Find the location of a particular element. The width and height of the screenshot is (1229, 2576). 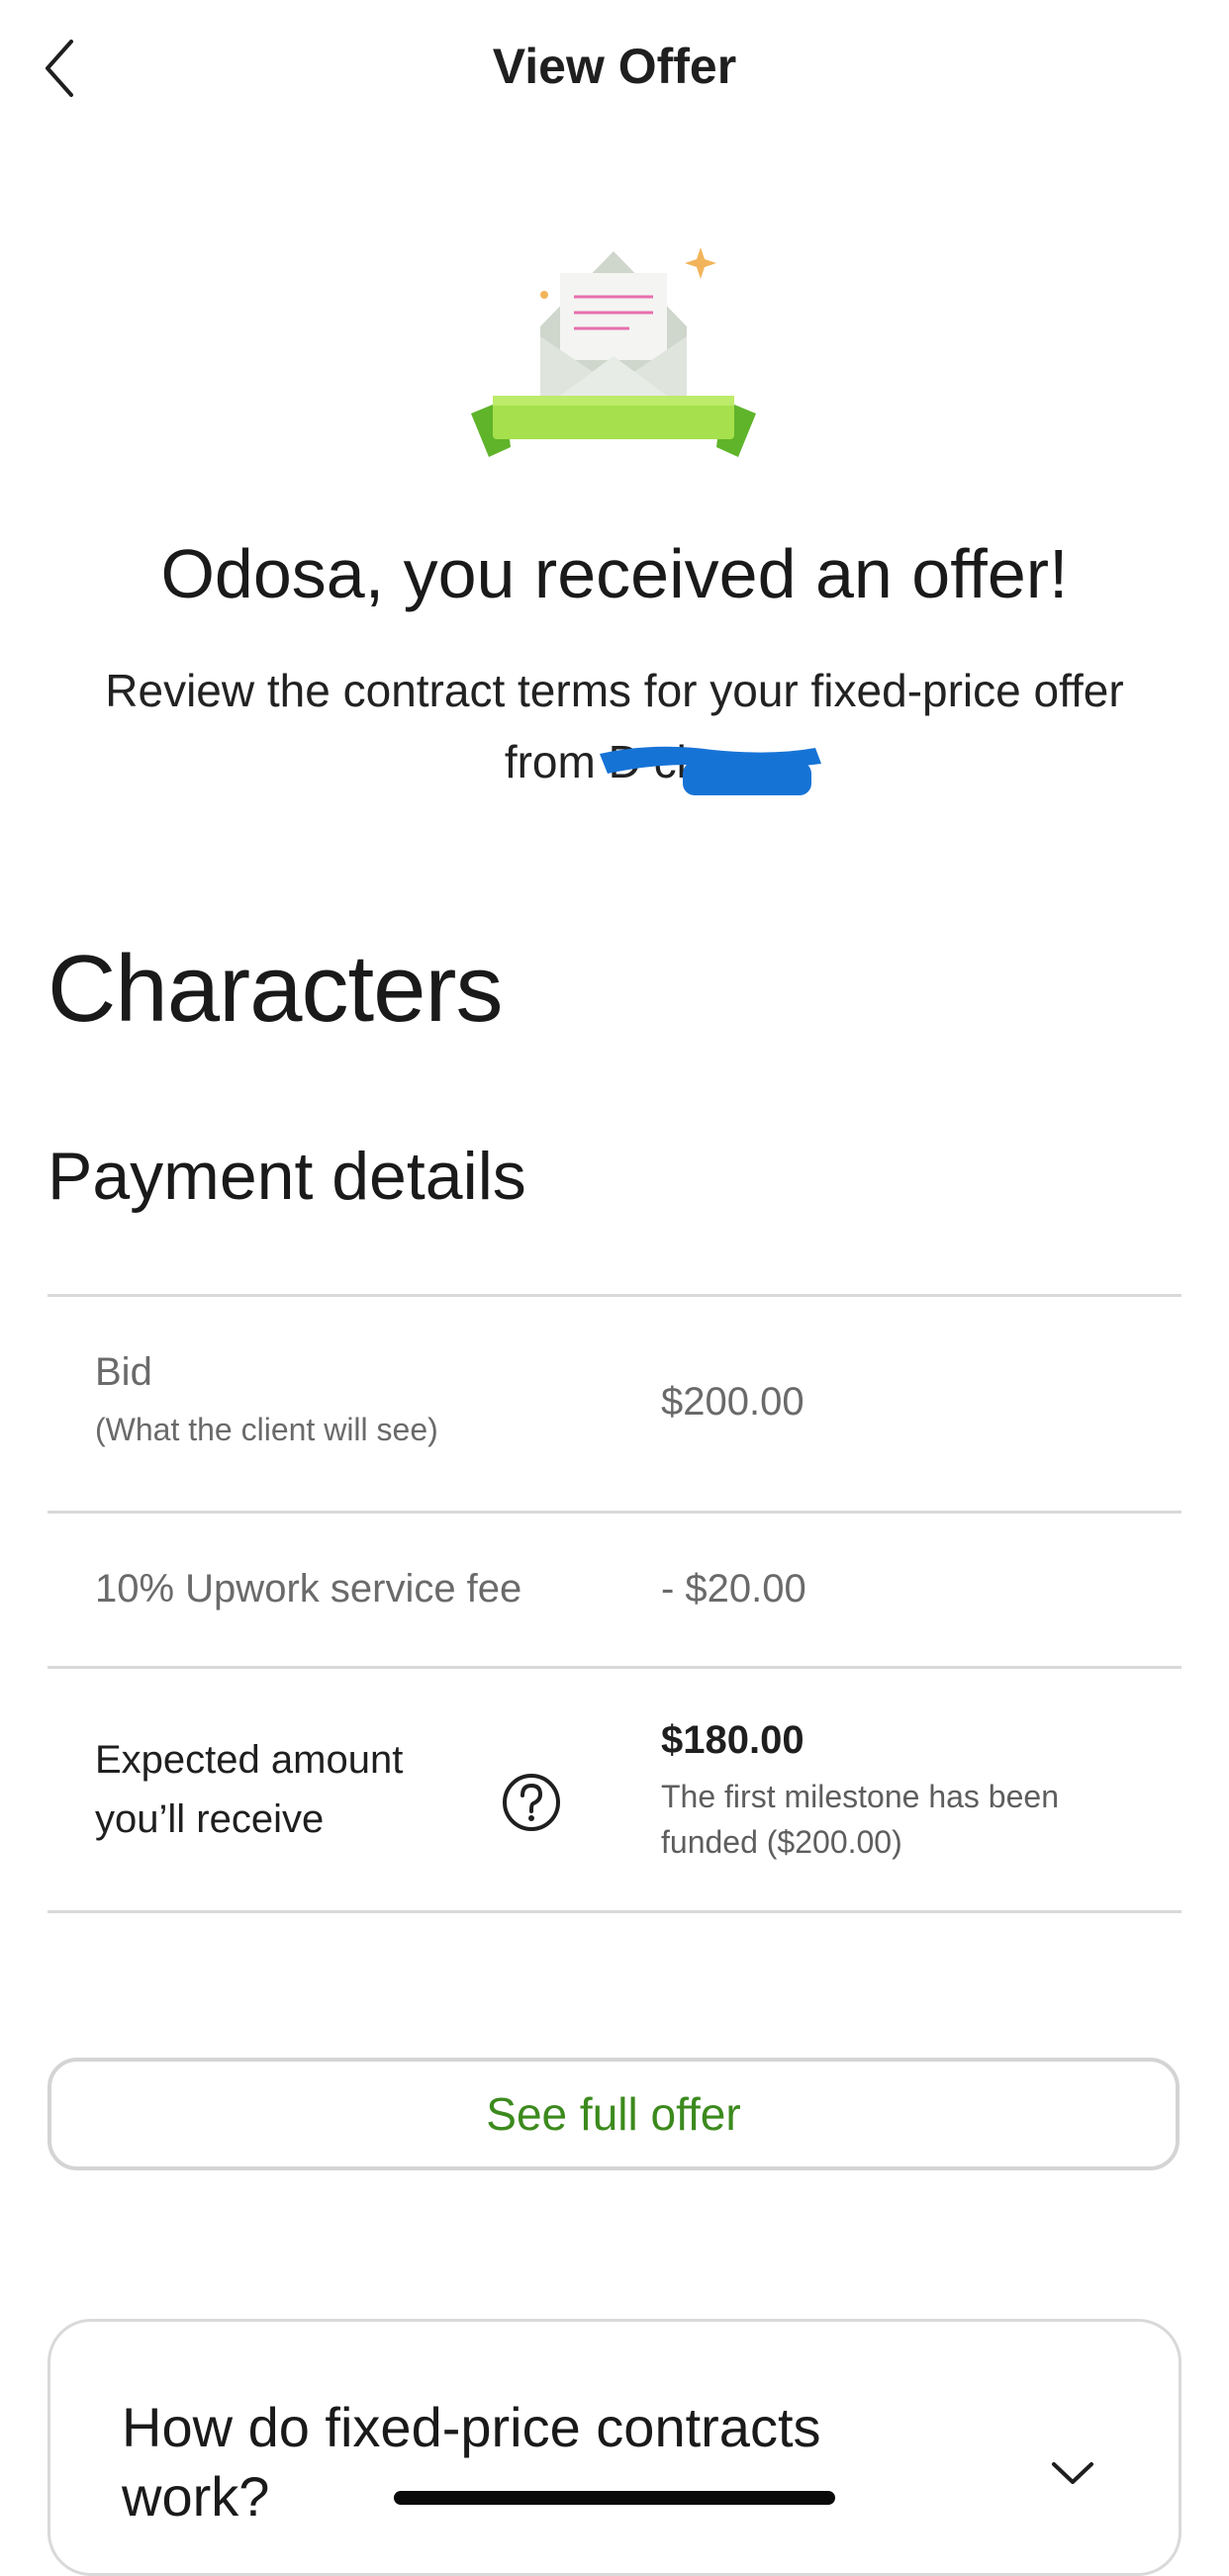

fee-value: - $20.00 is located at coordinates (734, 1589).